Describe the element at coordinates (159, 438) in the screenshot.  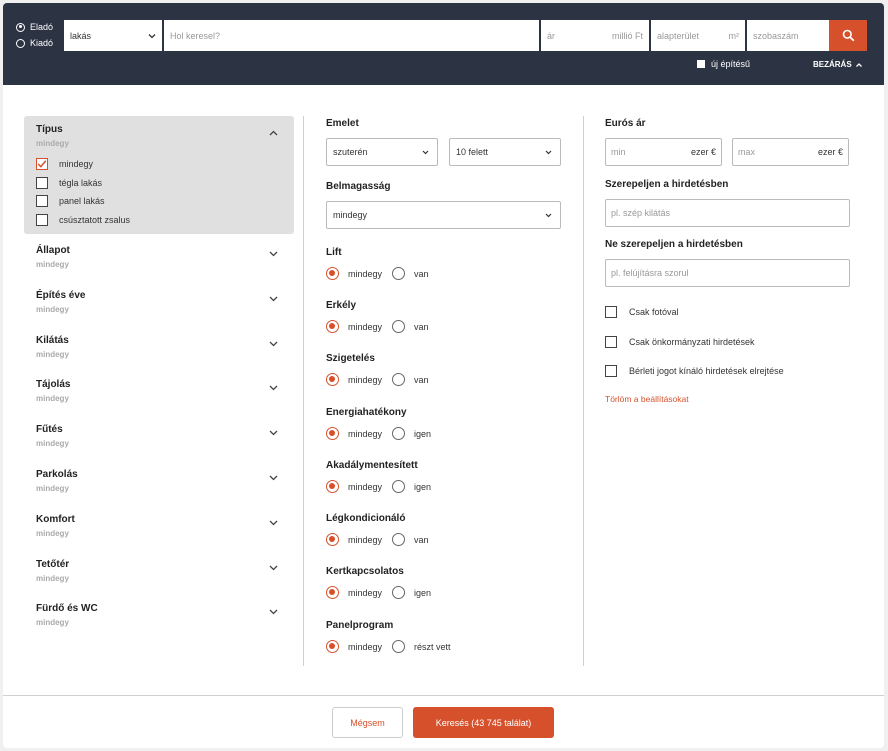
I see `accordion-section-futes: Fűtés mindegy` at that location.